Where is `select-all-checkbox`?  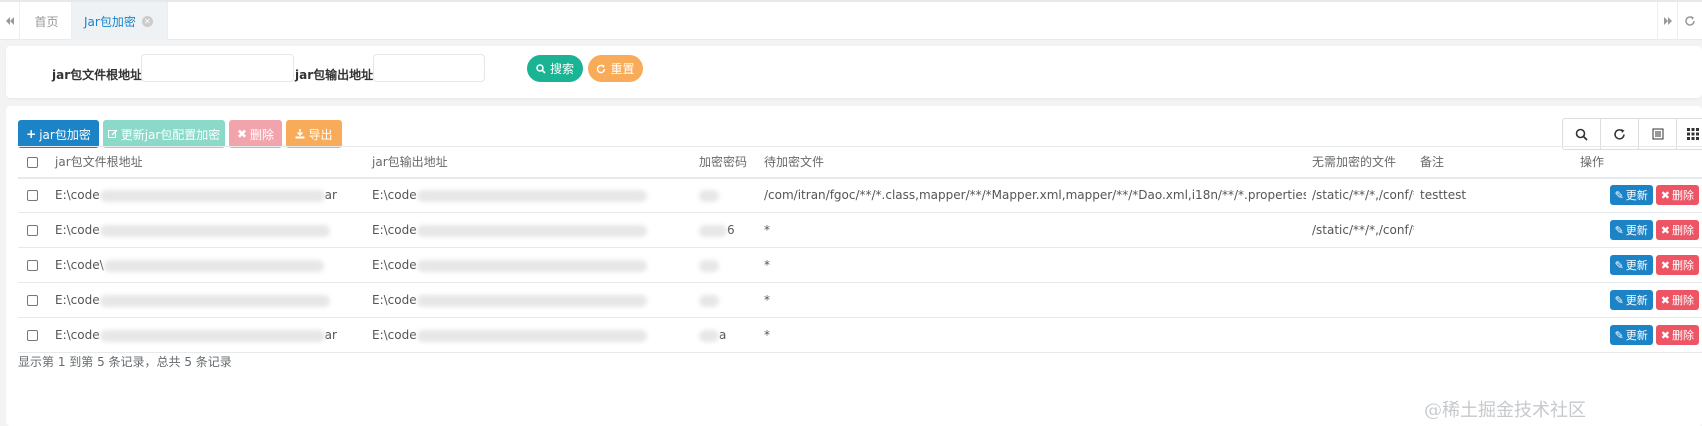 select-all-checkbox is located at coordinates (32, 162).